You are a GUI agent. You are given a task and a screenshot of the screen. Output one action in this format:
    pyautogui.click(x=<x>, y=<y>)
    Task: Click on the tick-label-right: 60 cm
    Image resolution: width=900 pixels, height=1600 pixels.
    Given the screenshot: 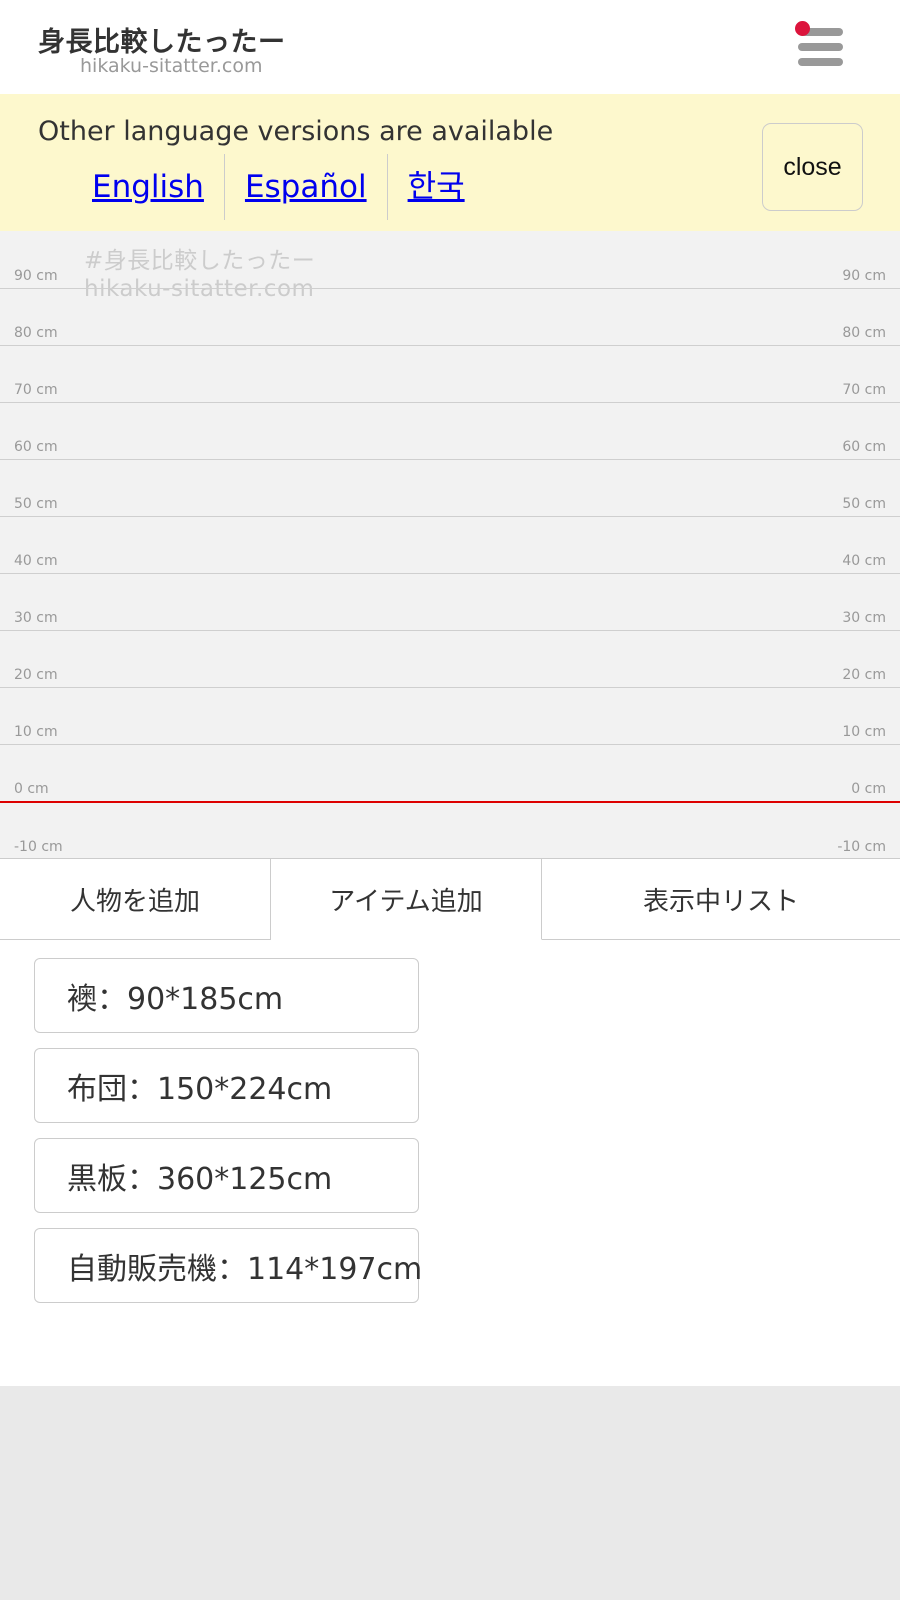 What is the action you would take?
    pyautogui.click(x=864, y=447)
    